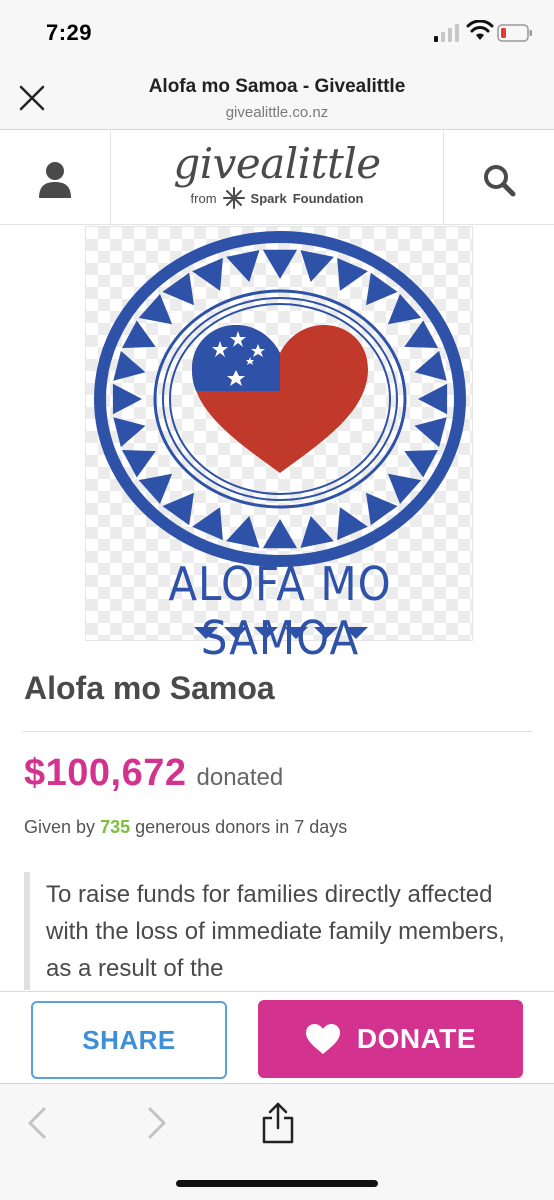  I want to click on amount-row: $100,672 donated, so click(153, 773).